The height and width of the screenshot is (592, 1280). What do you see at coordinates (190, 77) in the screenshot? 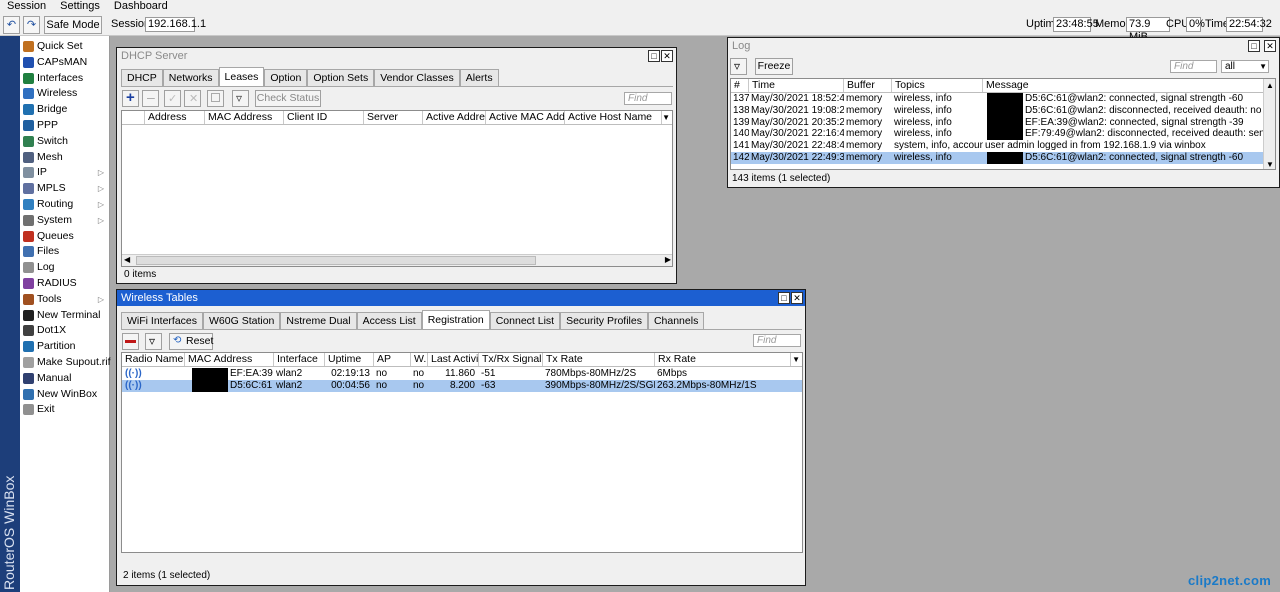
I see `tab-networks: Networks` at bounding box center [190, 77].